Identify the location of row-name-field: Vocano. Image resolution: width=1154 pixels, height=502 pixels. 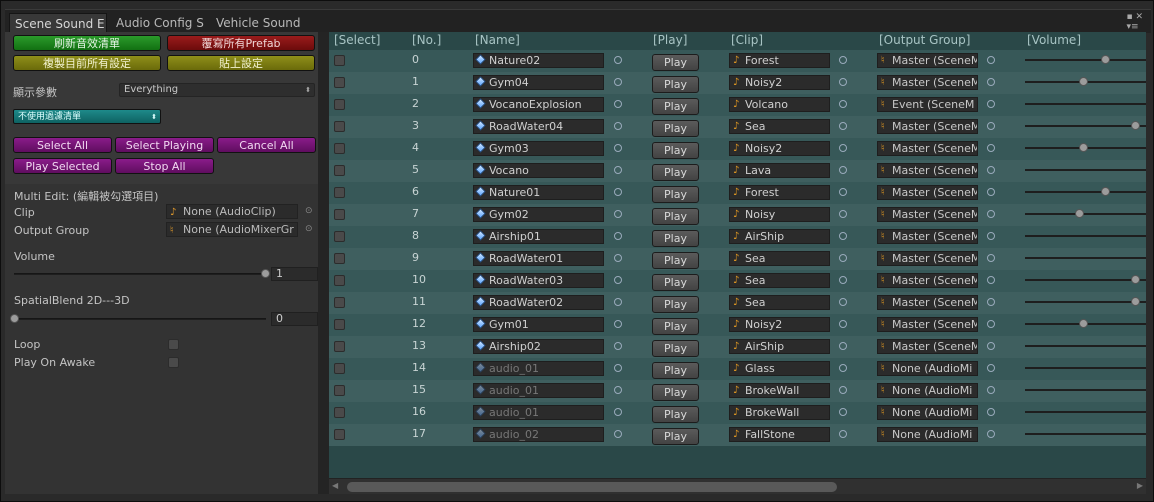
(538, 170).